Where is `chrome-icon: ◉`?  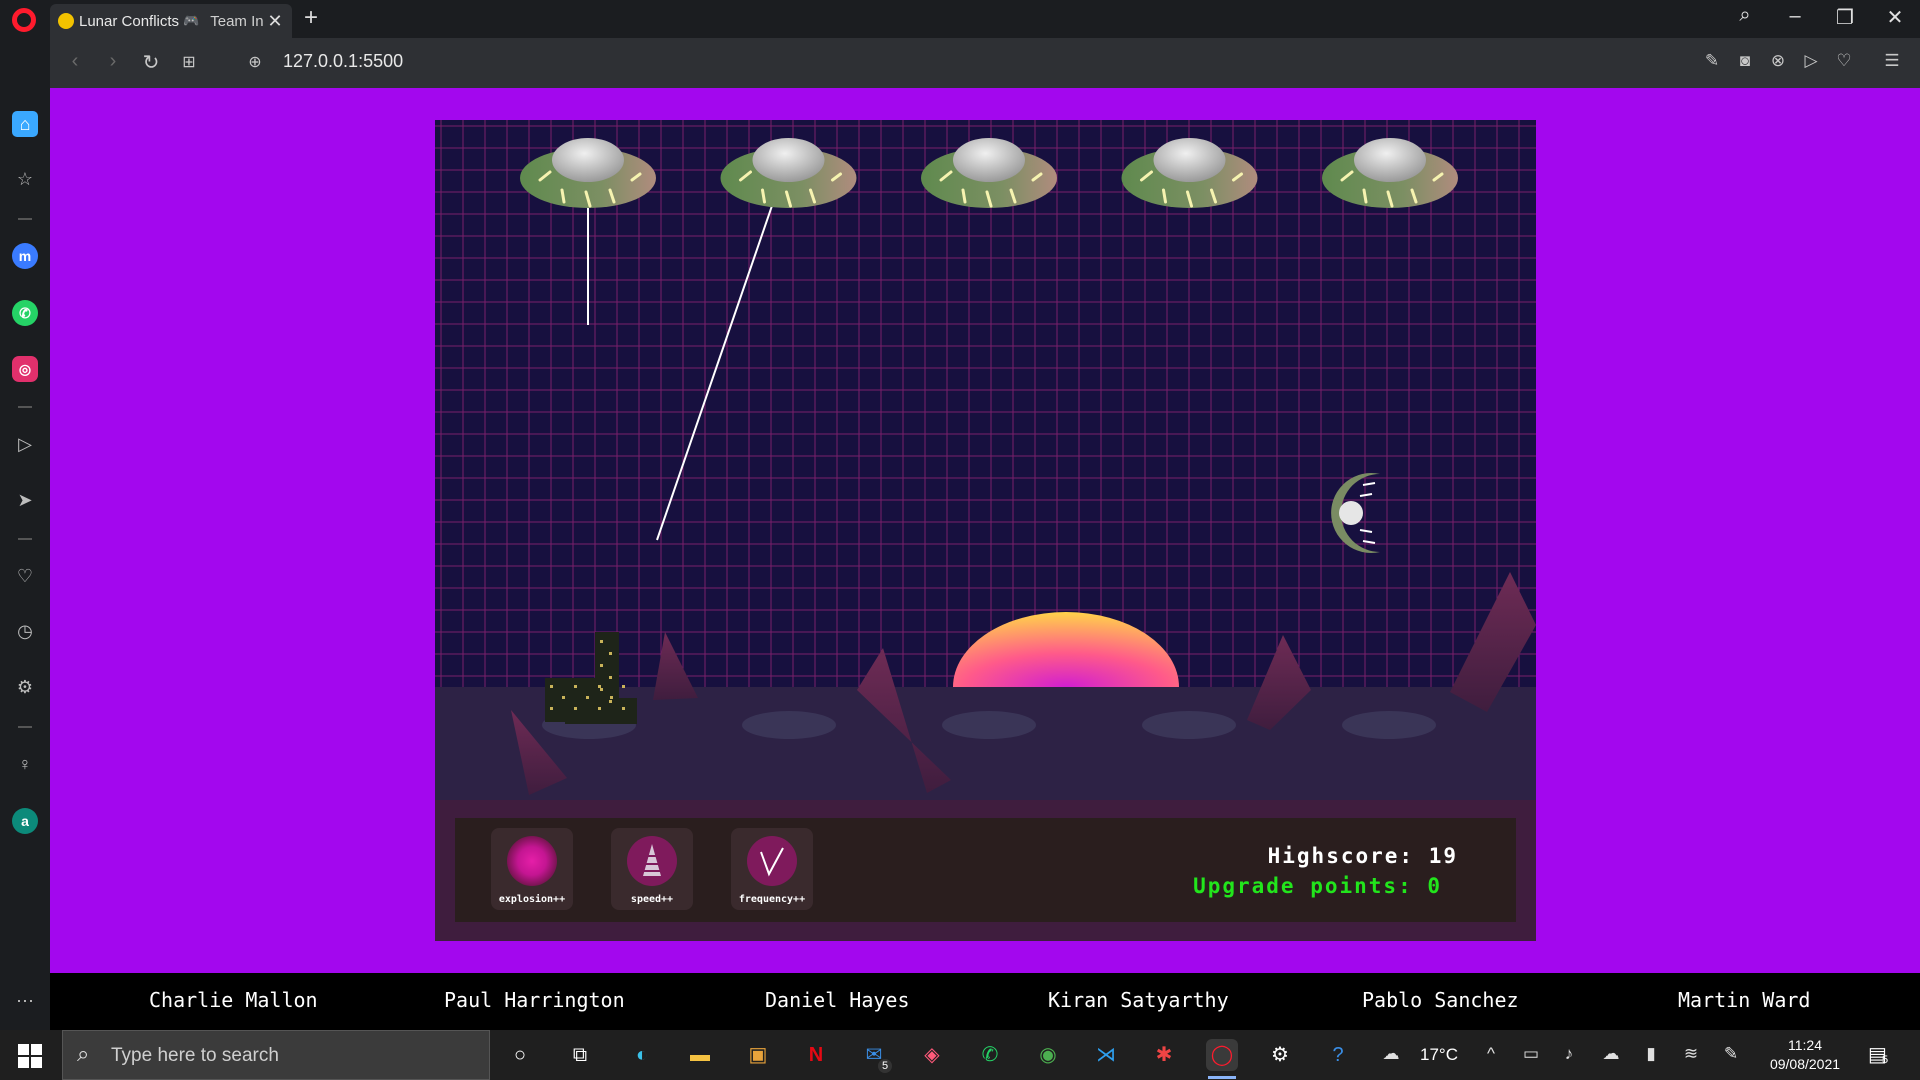
chrome-icon: ◉ is located at coordinates (1048, 1055).